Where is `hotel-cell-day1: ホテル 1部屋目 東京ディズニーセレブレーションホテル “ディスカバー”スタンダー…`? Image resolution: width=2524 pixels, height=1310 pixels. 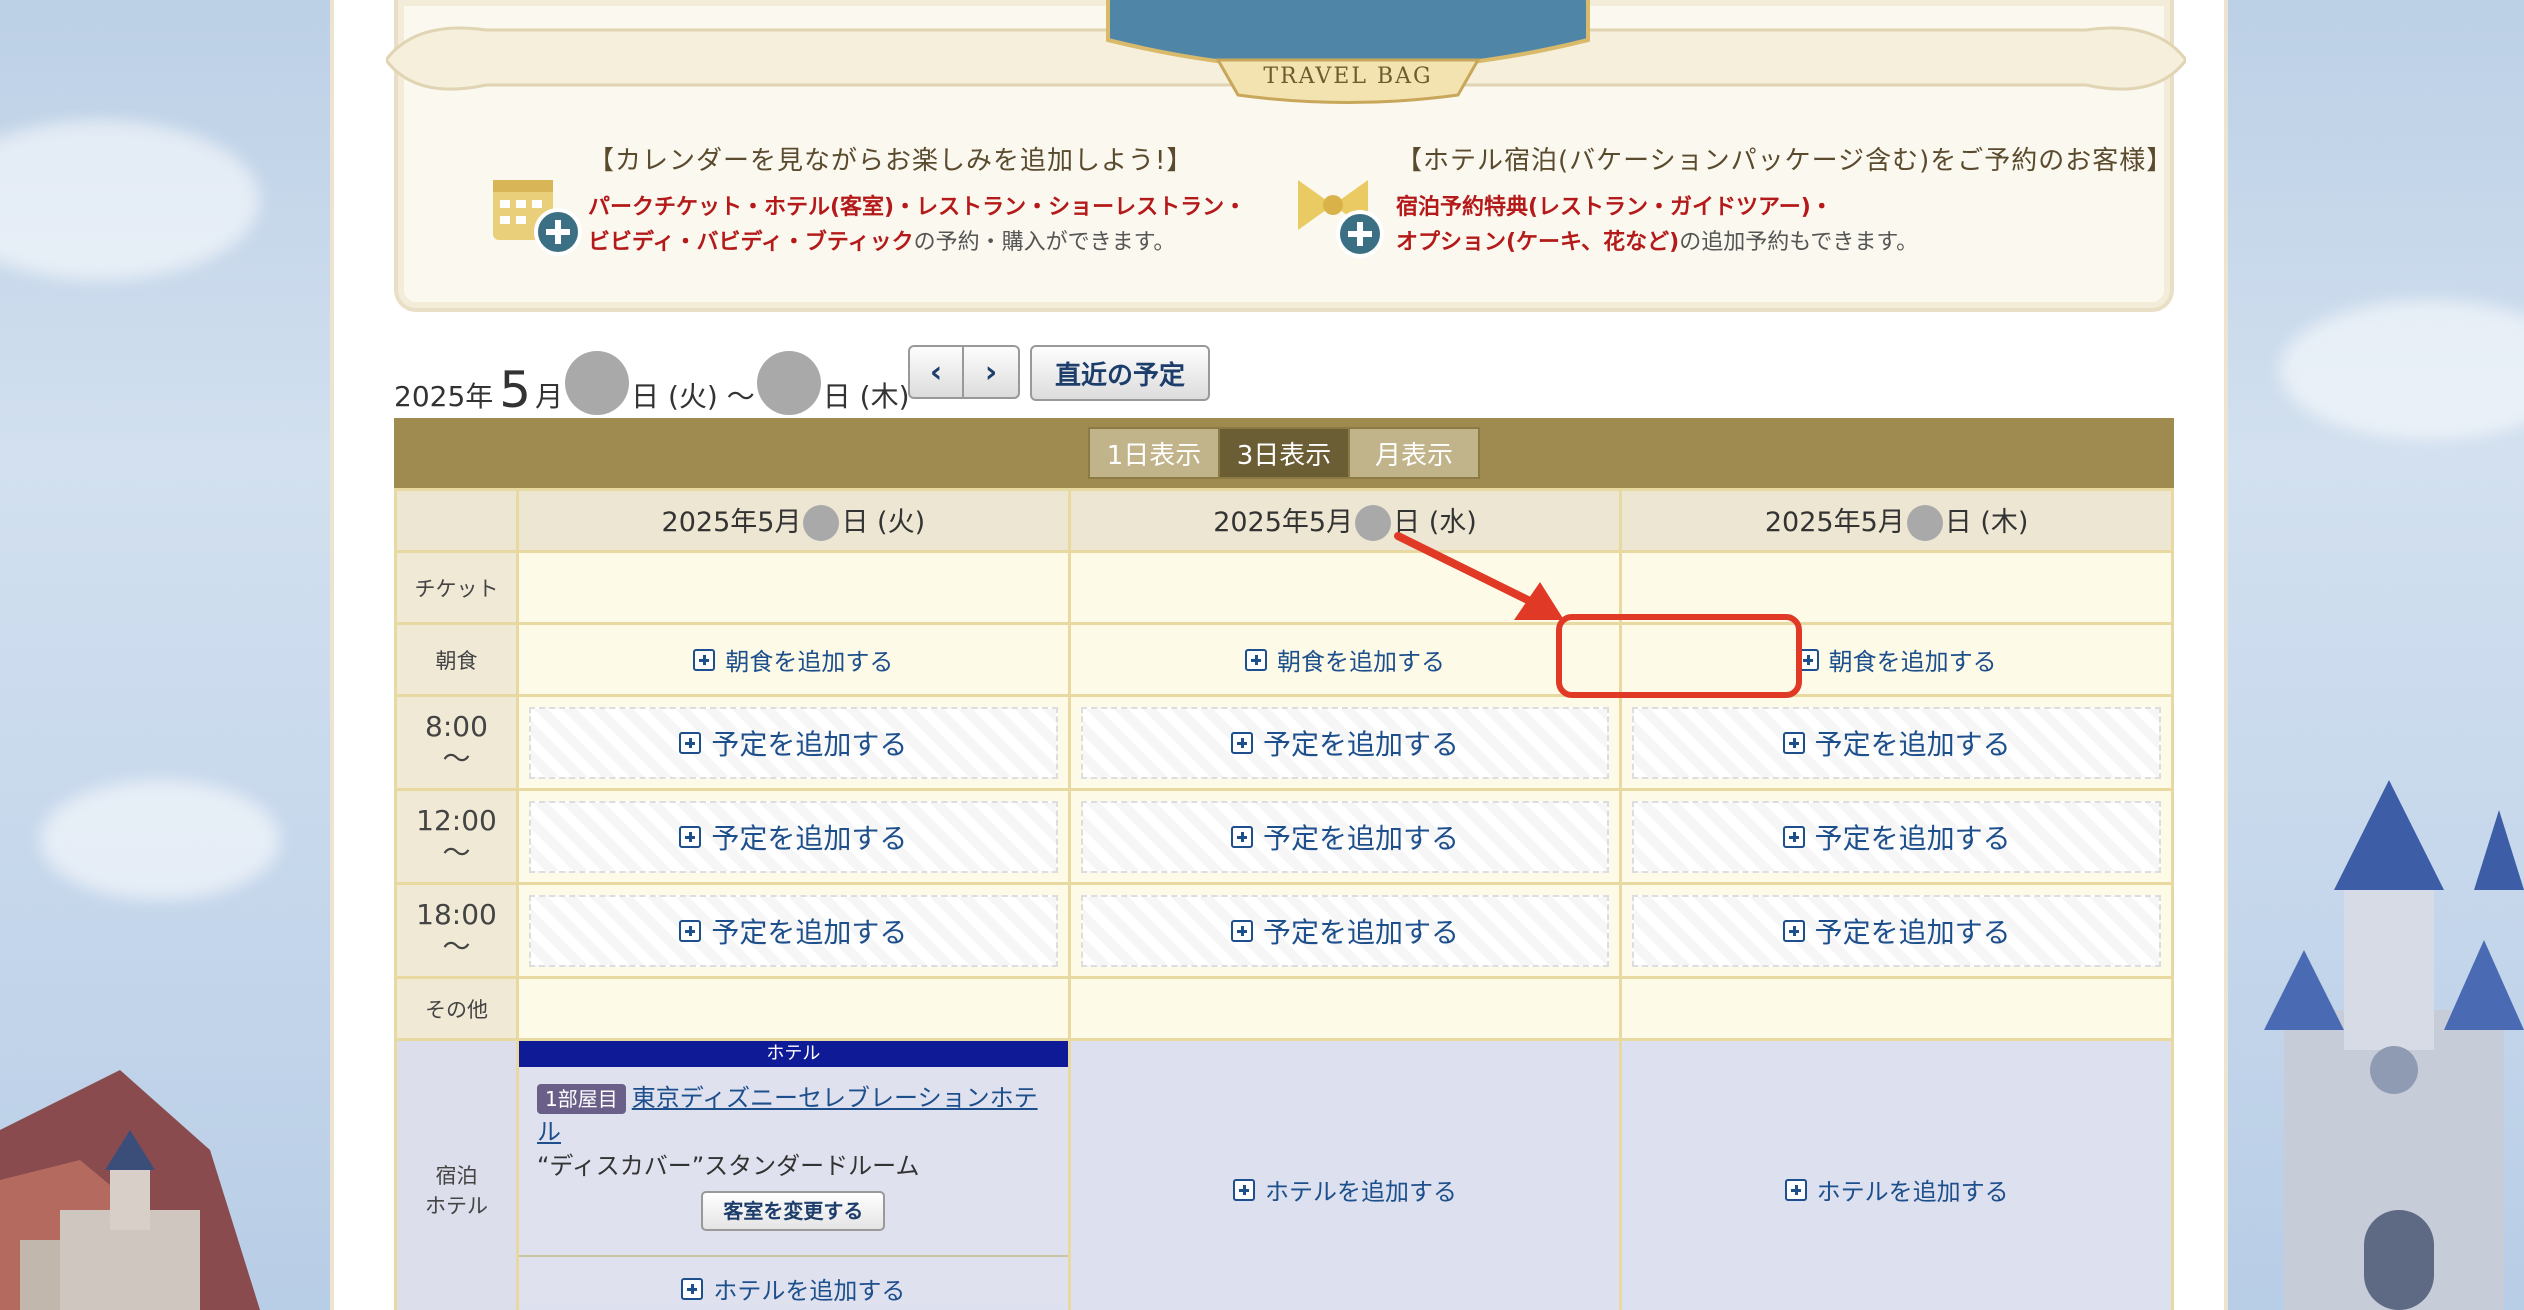
hotel-cell-day1: ホテル 1部屋目 東京ディズニーセレブレーションホテル “ディスカバー”スタンダー… is located at coordinates (793, 1174).